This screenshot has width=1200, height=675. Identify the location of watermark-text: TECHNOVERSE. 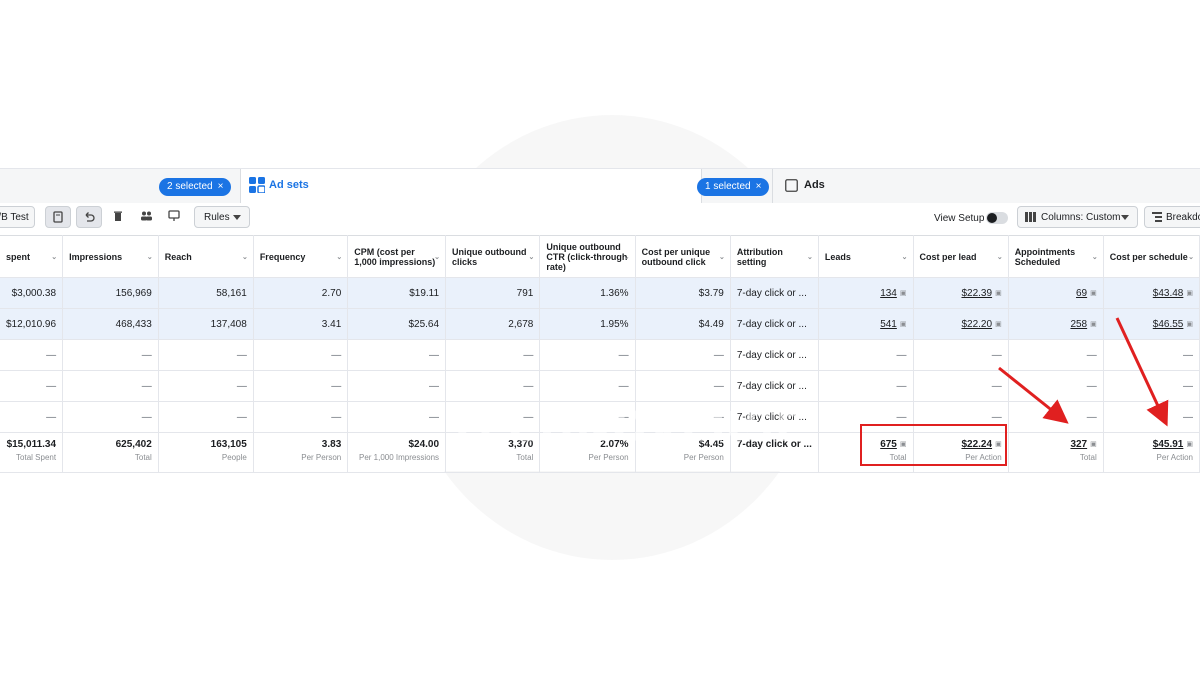
(626, 426).